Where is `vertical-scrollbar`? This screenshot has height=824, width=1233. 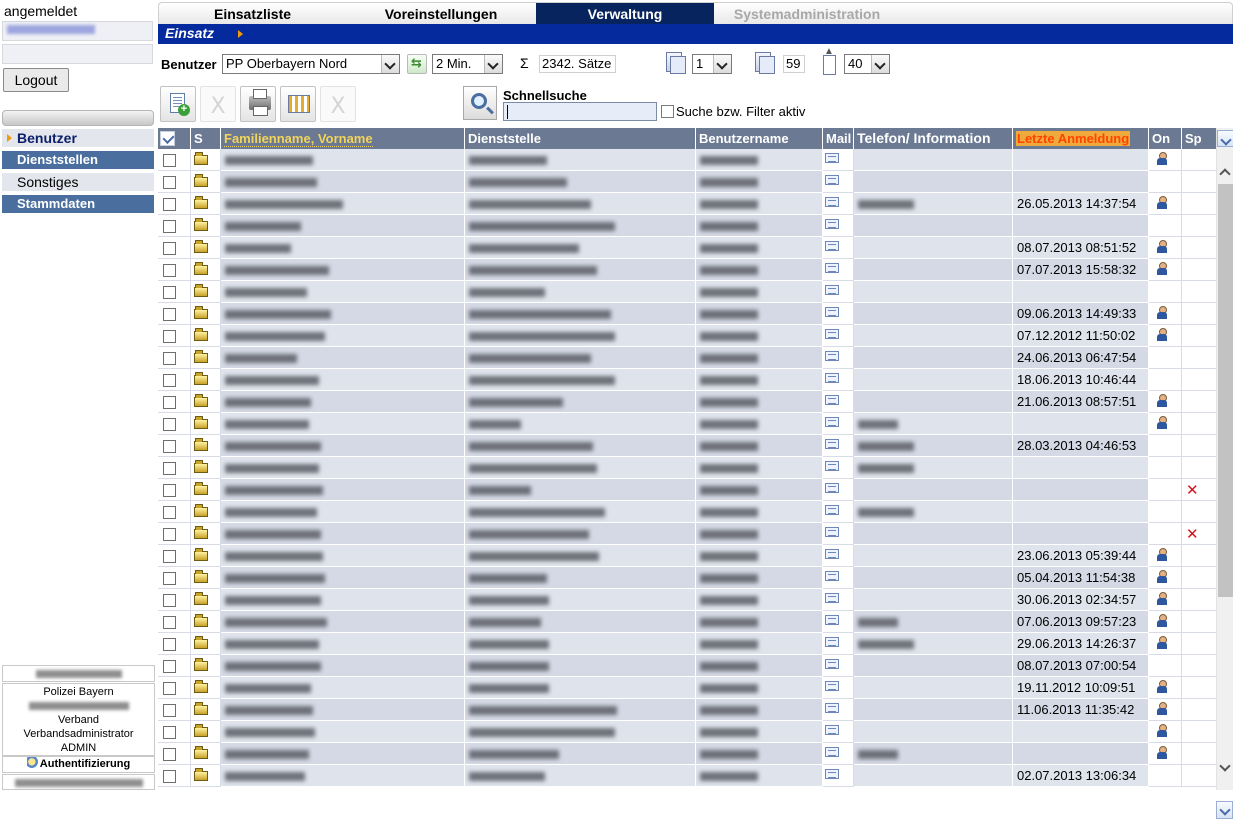
vertical-scrollbar is located at coordinates (1224, 459).